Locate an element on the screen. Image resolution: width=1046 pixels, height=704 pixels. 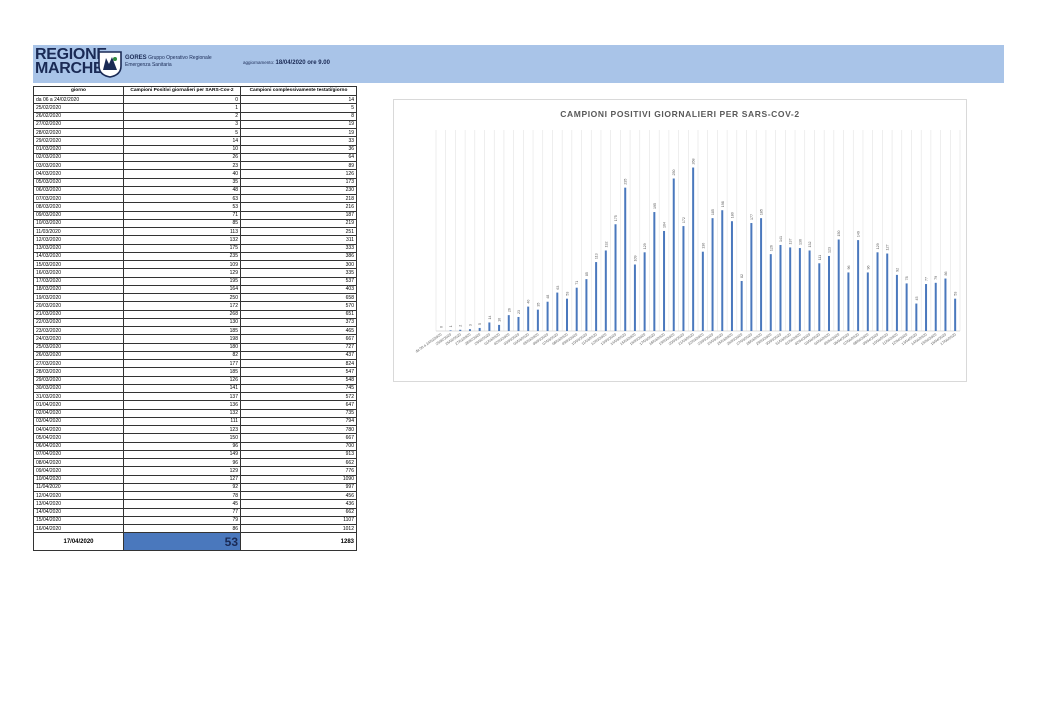
positive-cell: 150 is located at coordinates (182, 438).